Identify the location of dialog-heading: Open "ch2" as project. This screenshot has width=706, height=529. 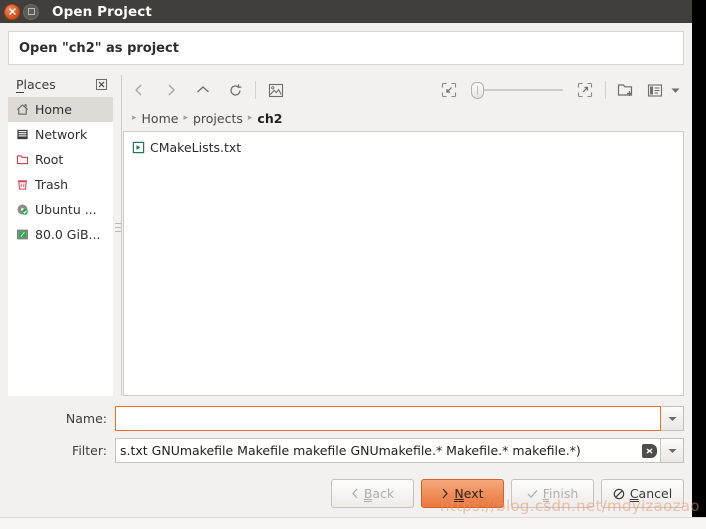
(346, 48).